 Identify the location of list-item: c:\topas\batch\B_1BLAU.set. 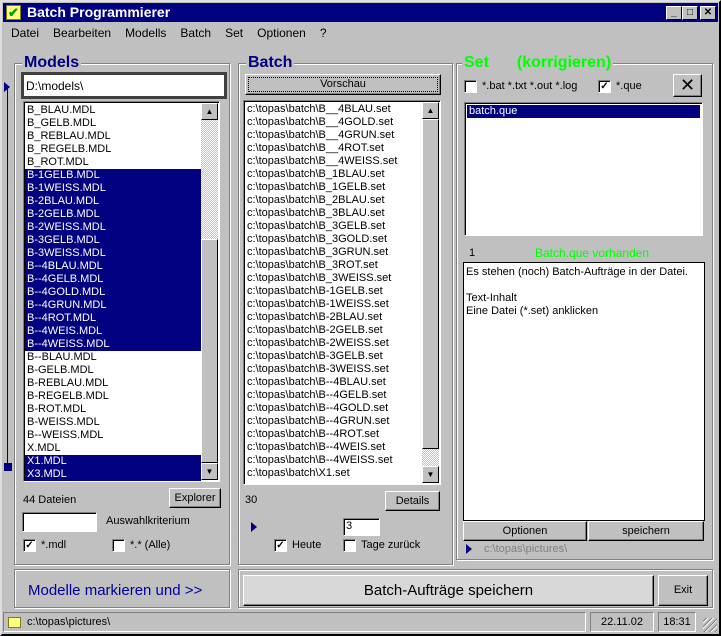
(333, 174).